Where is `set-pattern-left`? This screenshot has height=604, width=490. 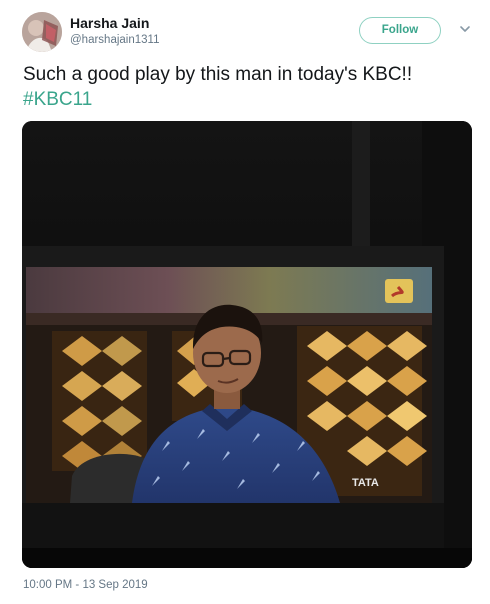 set-pattern-left is located at coordinates (99, 401).